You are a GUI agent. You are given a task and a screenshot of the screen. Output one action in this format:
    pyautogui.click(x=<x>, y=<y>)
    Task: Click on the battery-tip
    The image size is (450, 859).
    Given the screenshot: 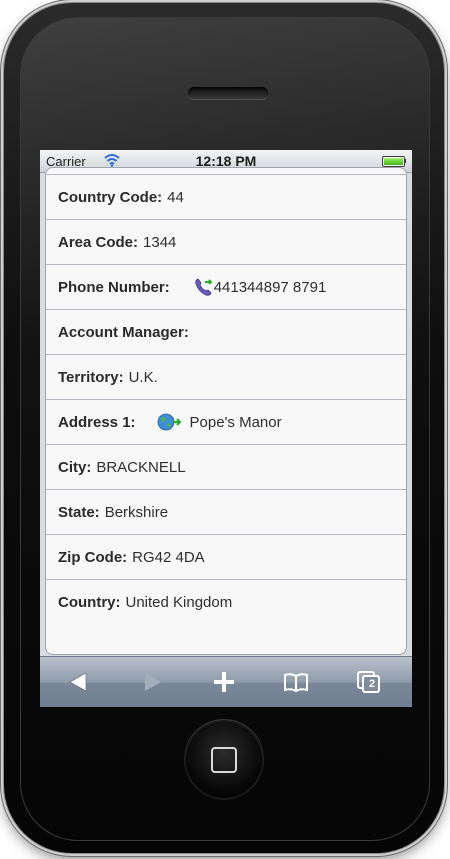 What is the action you would take?
    pyautogui.click(x=405, y=161)
    